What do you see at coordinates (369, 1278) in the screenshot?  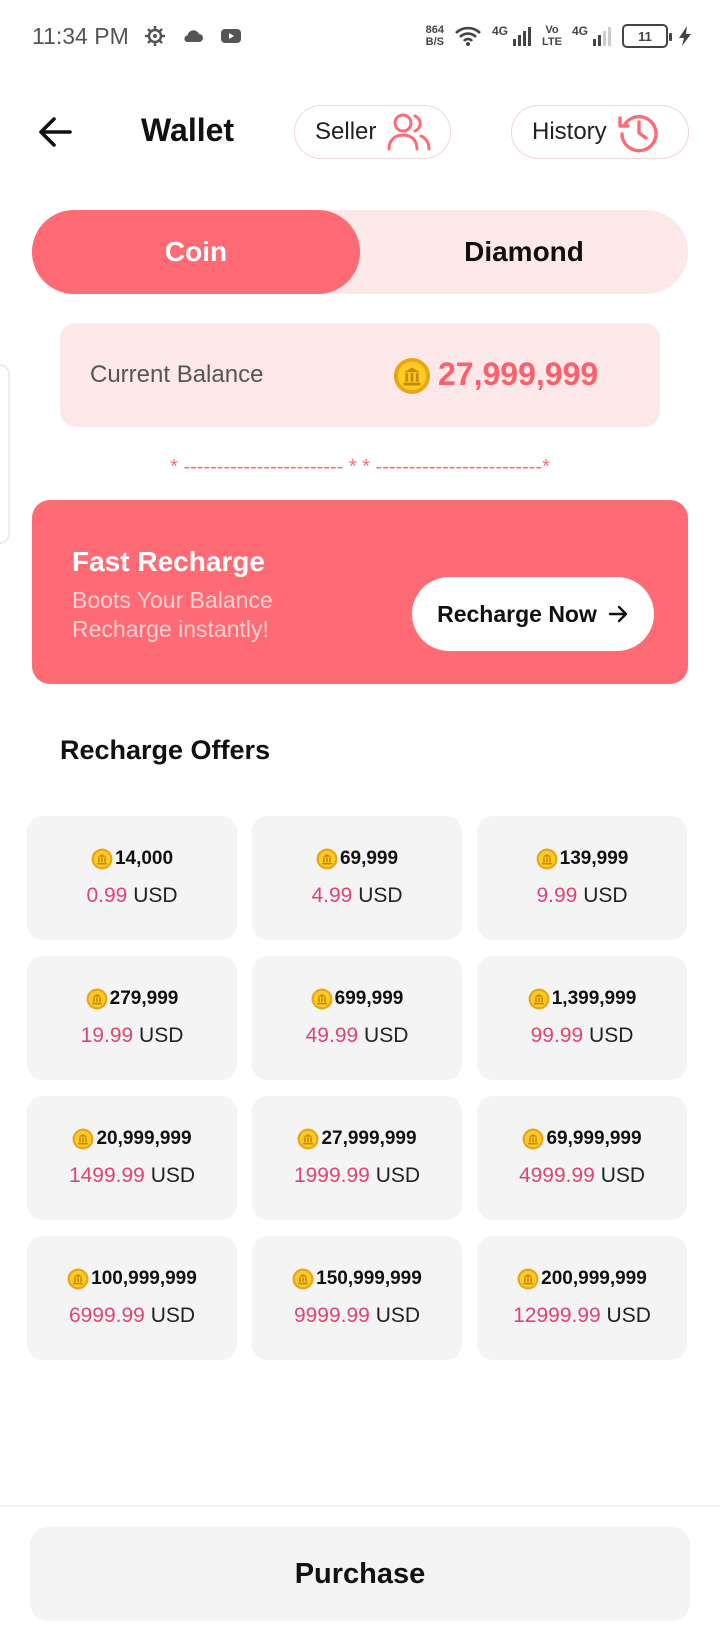 I see `offer-coins: 150,999,999` at bounding box center [369, 1278].